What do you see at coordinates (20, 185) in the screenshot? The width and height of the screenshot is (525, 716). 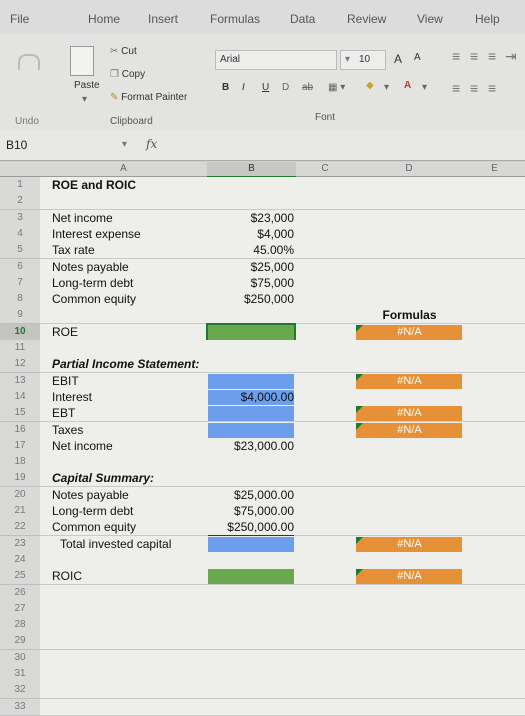 I see `row-header: 1` at bounding box center [20, 185].